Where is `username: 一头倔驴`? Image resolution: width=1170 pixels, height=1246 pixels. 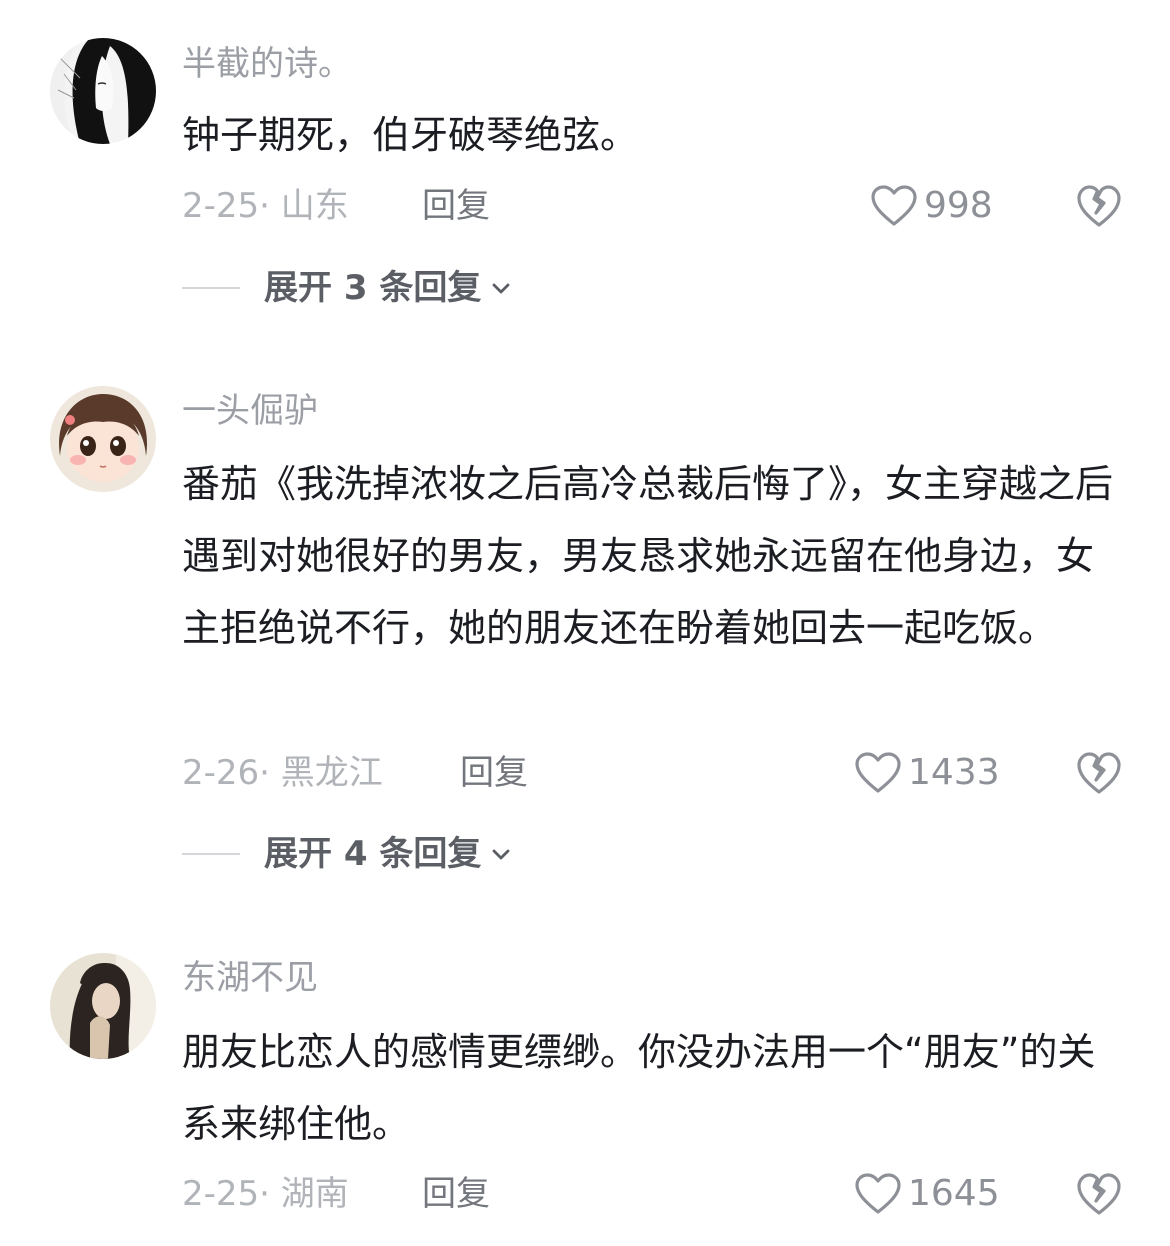 username: 一头倔驴 is located at coordinates (250, 411).